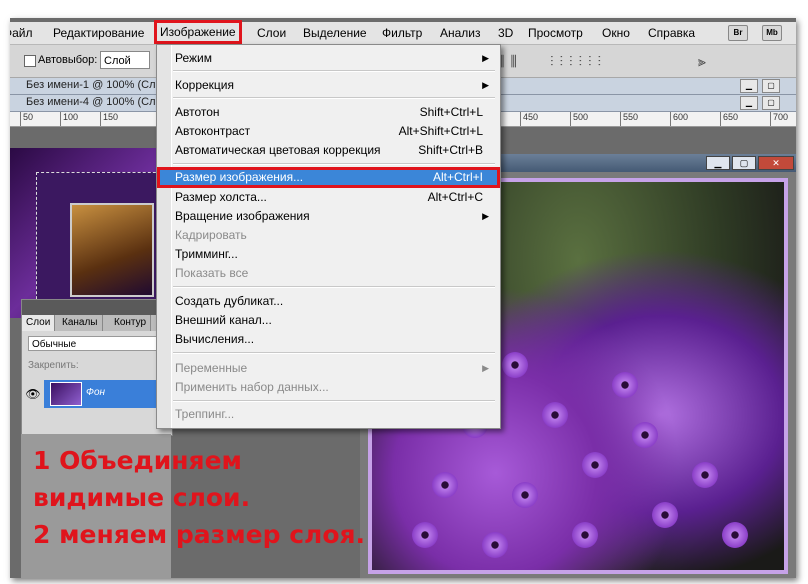  Describe the element at coordinates (510, 61) in the screenshot. I see `align-icons: ⫼⫼` at that location.